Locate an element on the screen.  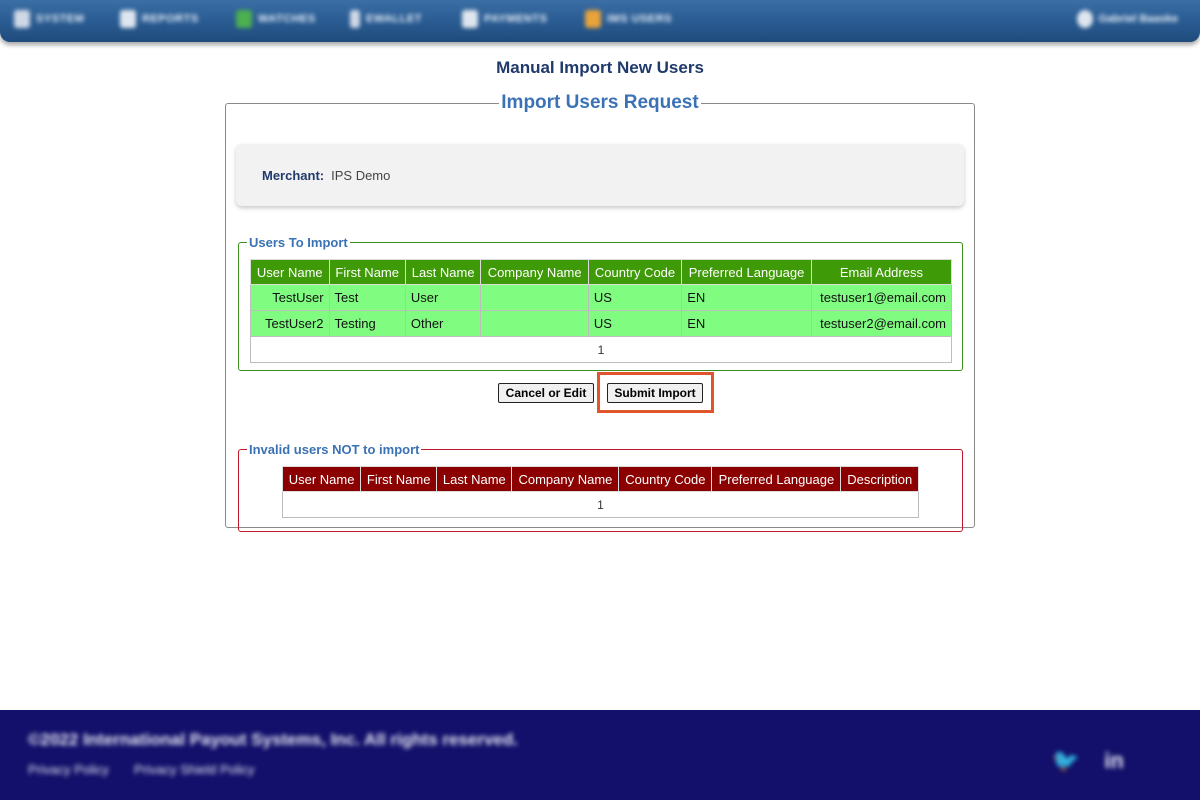
submit-import-button: Submit Import is located at coordinates (655, 393).